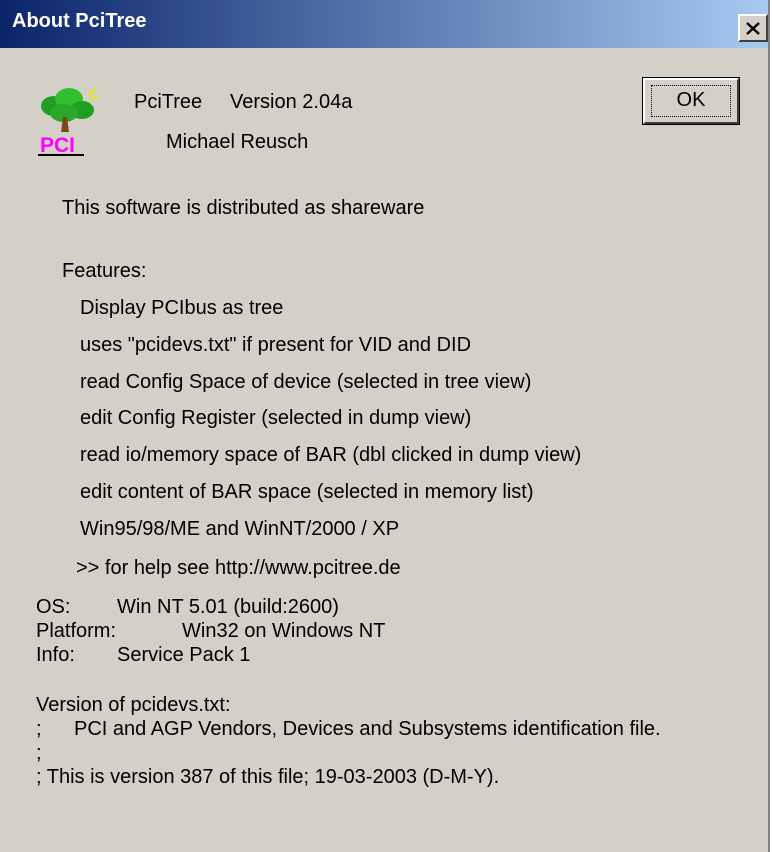 This screenshot has height=852, width=772. What do you see at coordinates (76, 631) in the screenshot?
I see `platform-label: Platform:` at bounding box center [76, 631].